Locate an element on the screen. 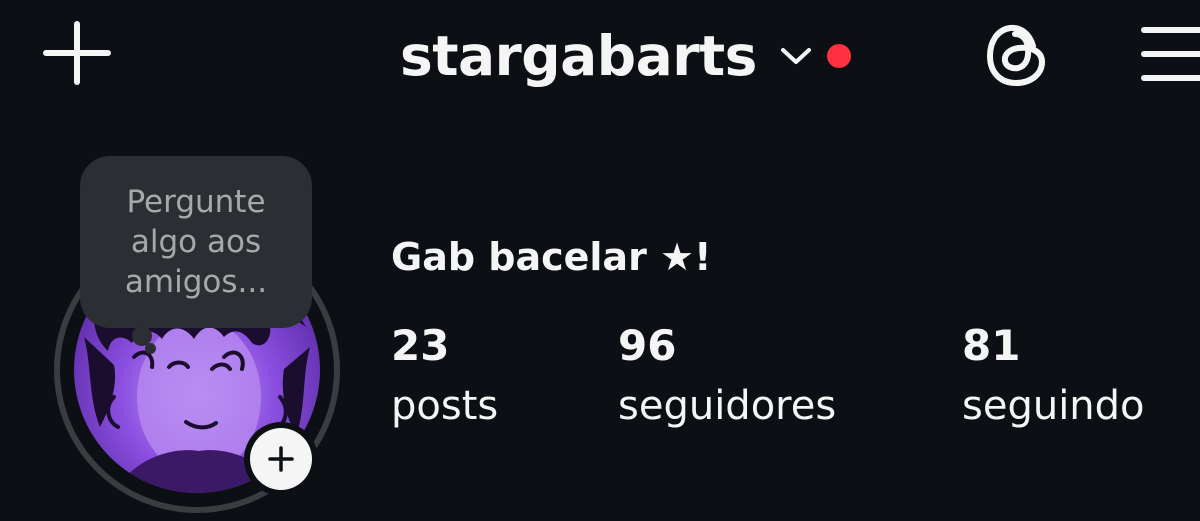 This screenshot has width=1200, height=521. add-story-badge is located at coordinates (281, 459).